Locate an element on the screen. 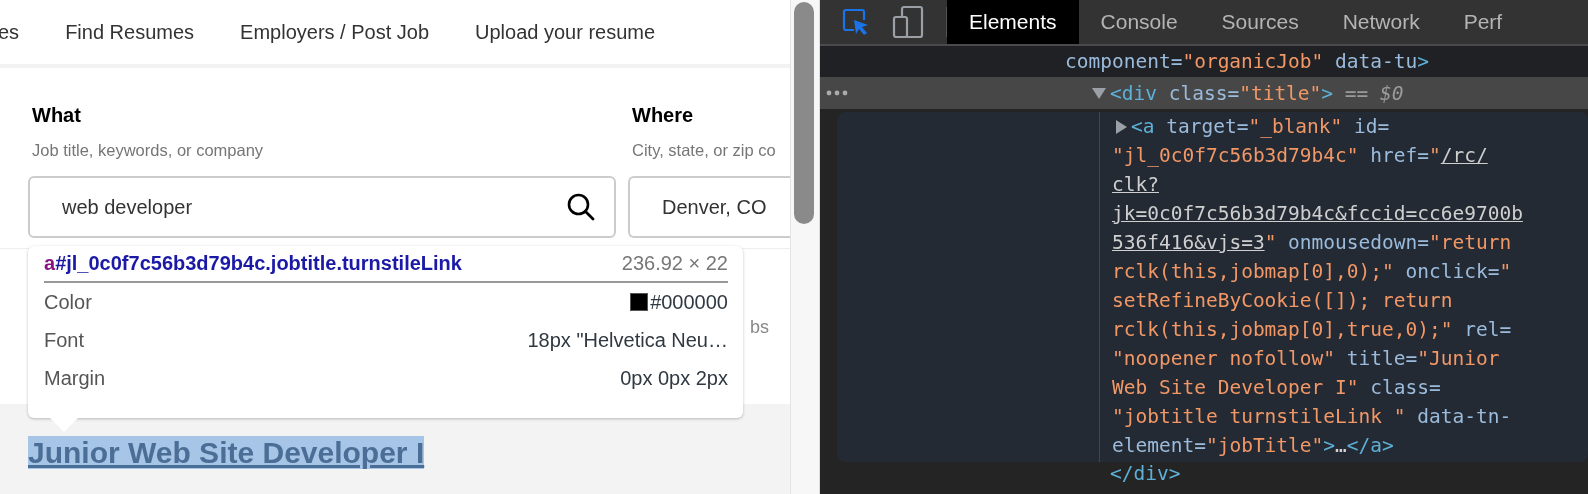 Image resolution: width=1588 pixels, height=494 pixels. nav-link: Employers / Post Job is located at coordinates (335, 32).